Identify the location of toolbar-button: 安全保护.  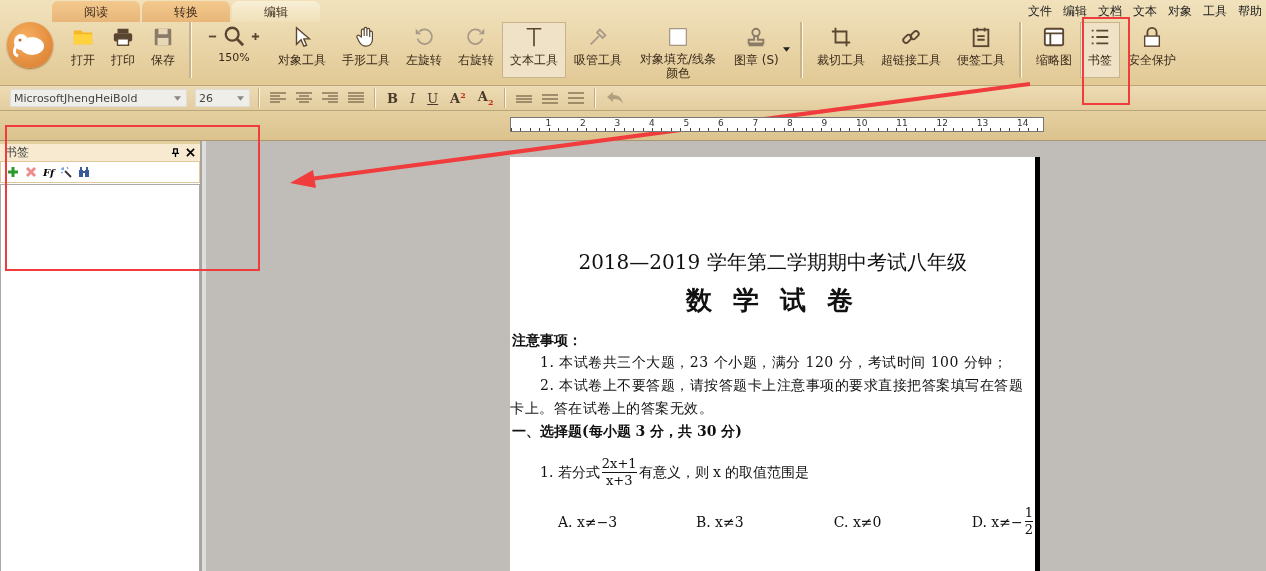
(1151, 50).